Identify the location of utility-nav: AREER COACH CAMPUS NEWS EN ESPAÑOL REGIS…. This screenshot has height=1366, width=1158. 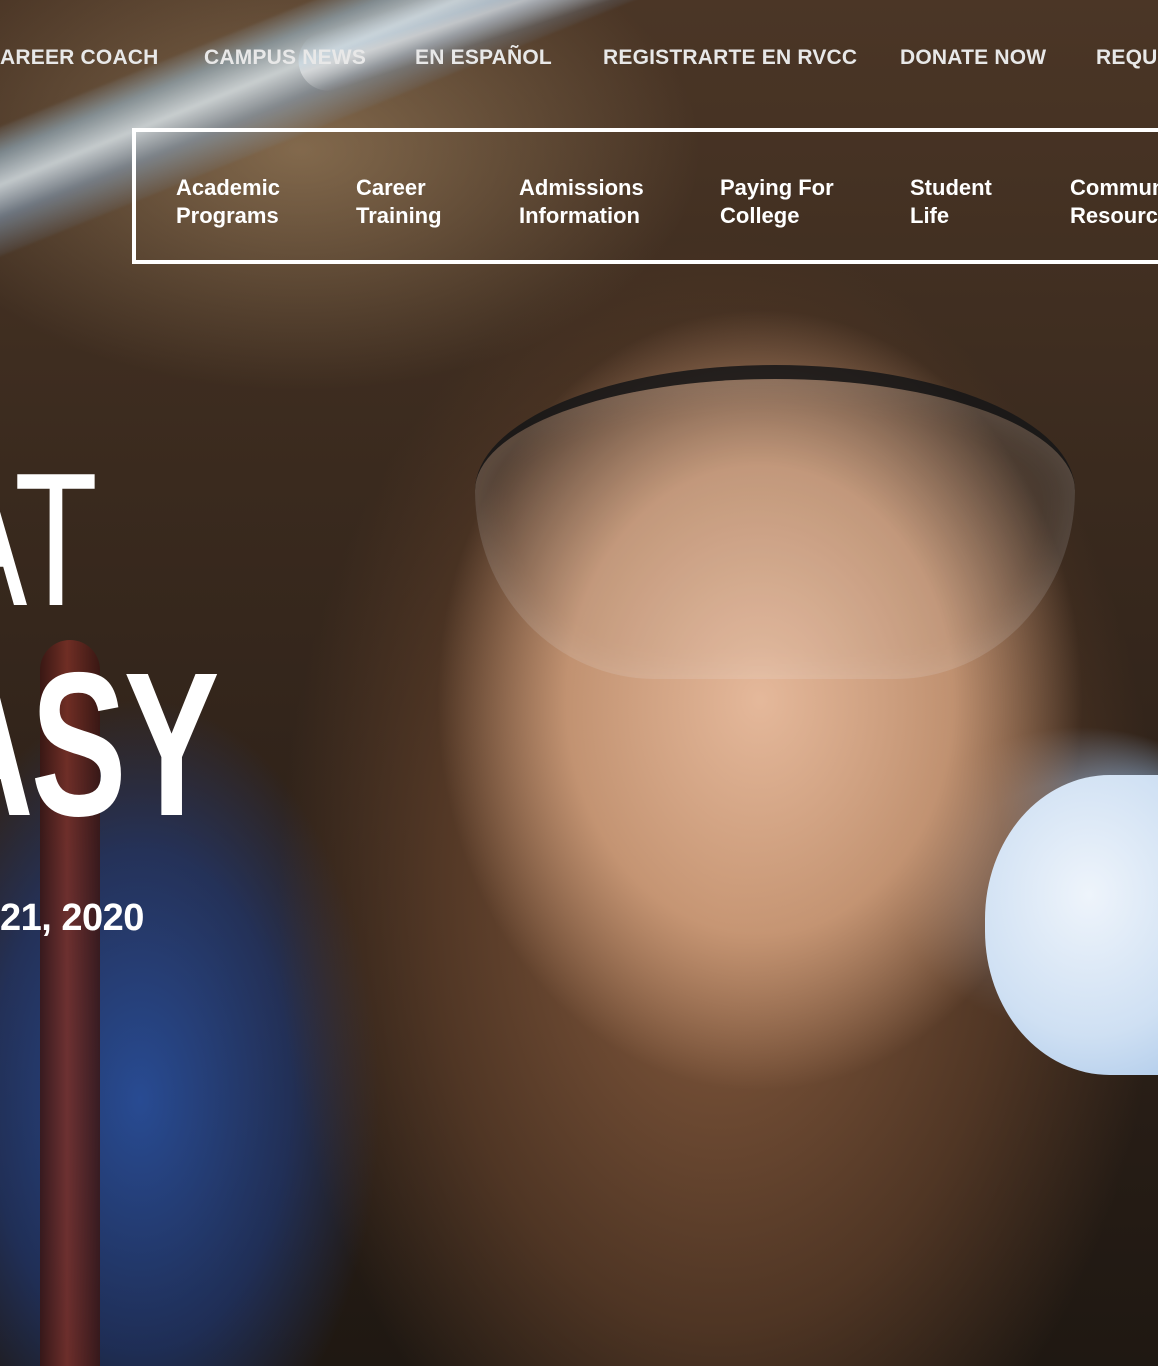
(579, 61).